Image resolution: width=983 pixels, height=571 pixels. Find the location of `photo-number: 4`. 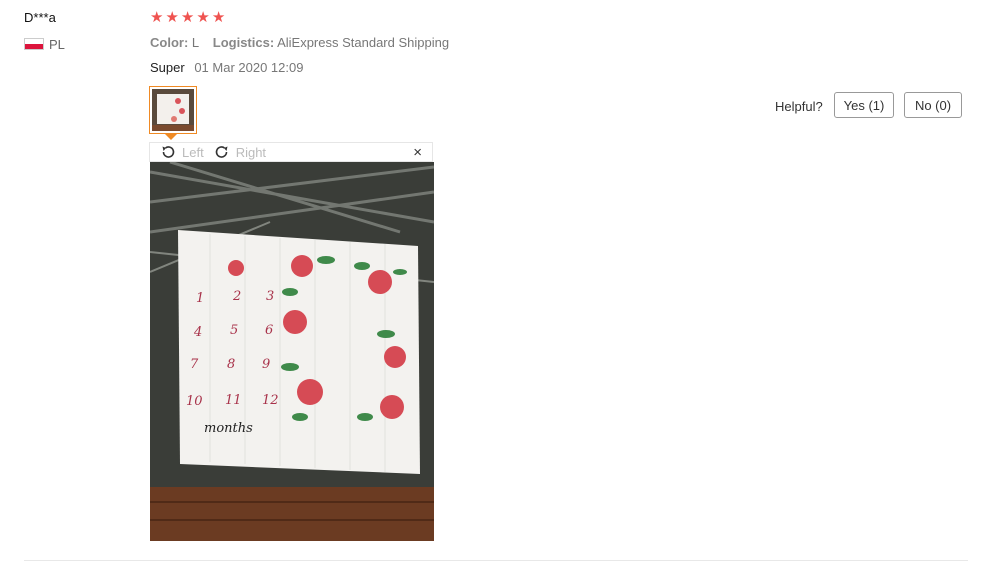

photo-number: 4 is located at coordinates (197, 332).